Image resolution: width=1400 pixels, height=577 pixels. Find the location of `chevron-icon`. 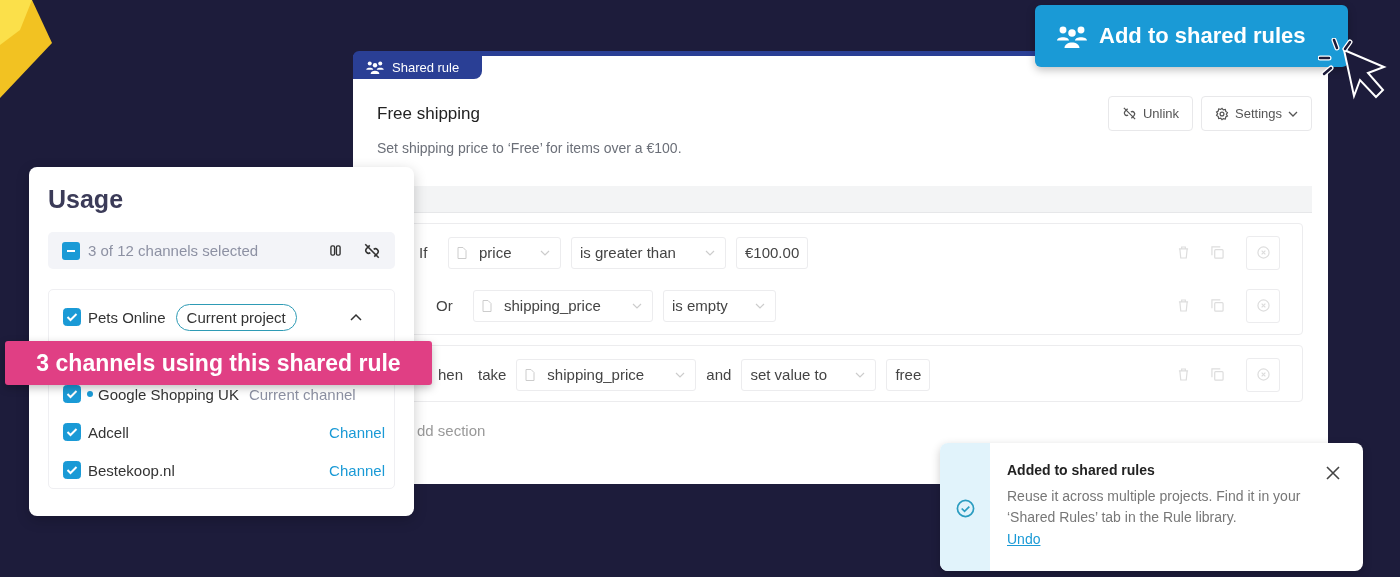

chevron-icon is located at coordinates (356, 317).